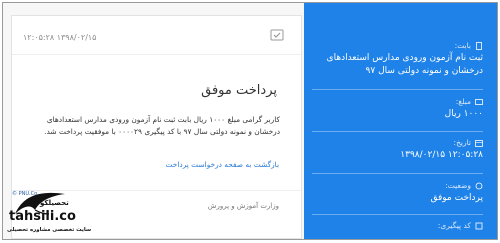 This screenshot has width=500, height=243. What do you see at coordinates (479, 185) in the screenshot?
I see `status-icon` at bounding box center [479, 185].